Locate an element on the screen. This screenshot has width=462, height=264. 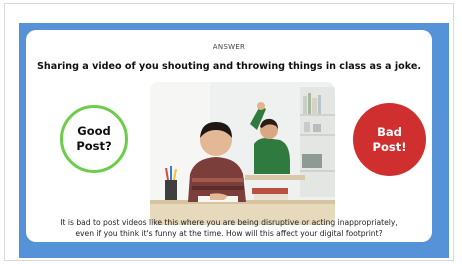
bad-post-option: Bad Post! is located at coordinates (389, 139).